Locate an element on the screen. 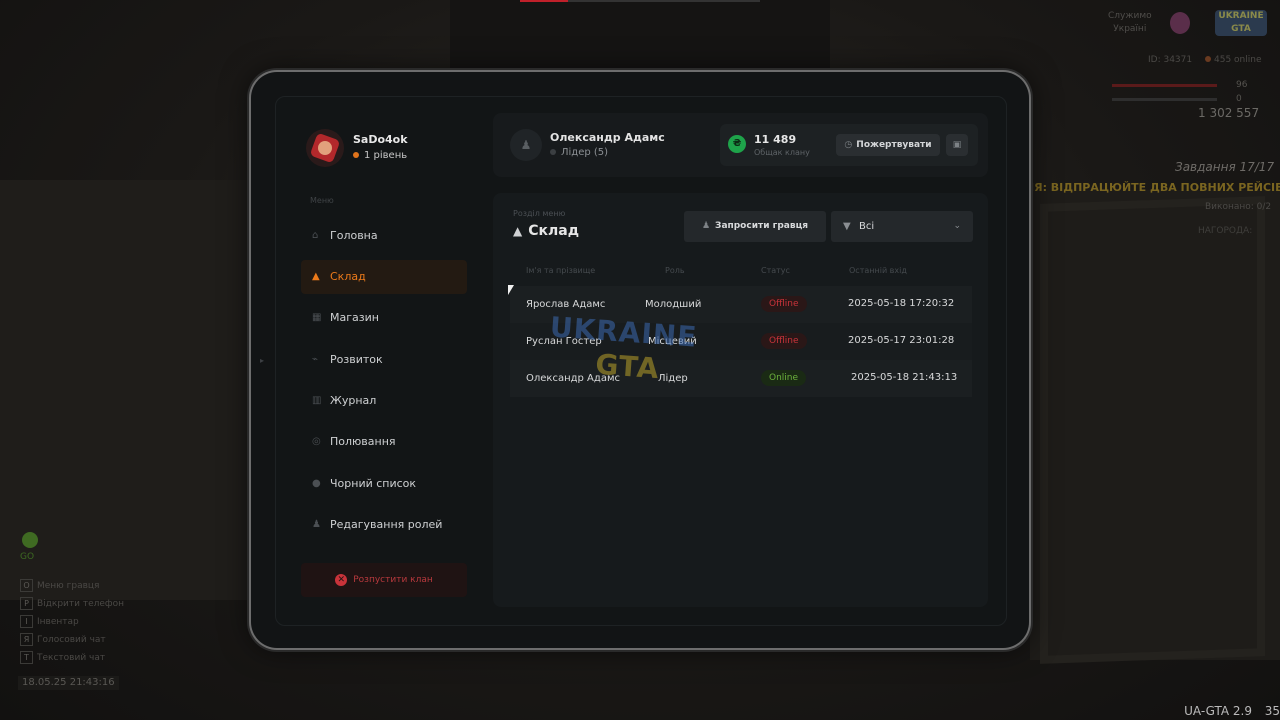 Image resolution: width=1280 pixels, height=720 pixels. user-edit-icon: ♟ is located at coordinates (316, 524).